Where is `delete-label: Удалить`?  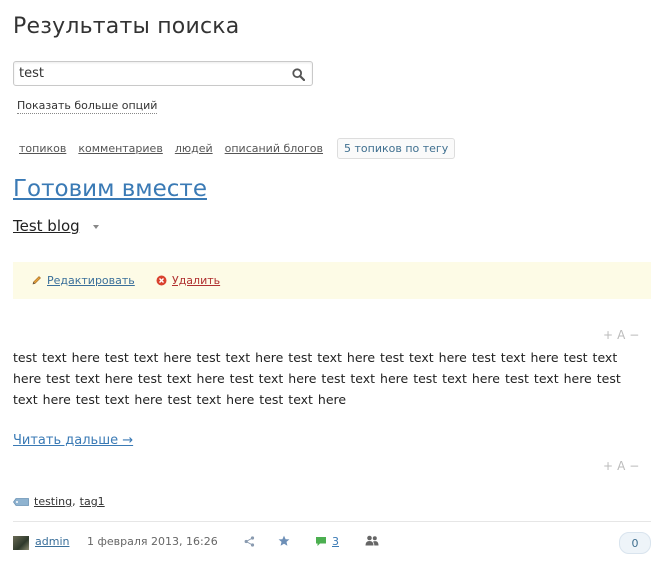
delete-label: Удалить is located at coordinates (196, 280).